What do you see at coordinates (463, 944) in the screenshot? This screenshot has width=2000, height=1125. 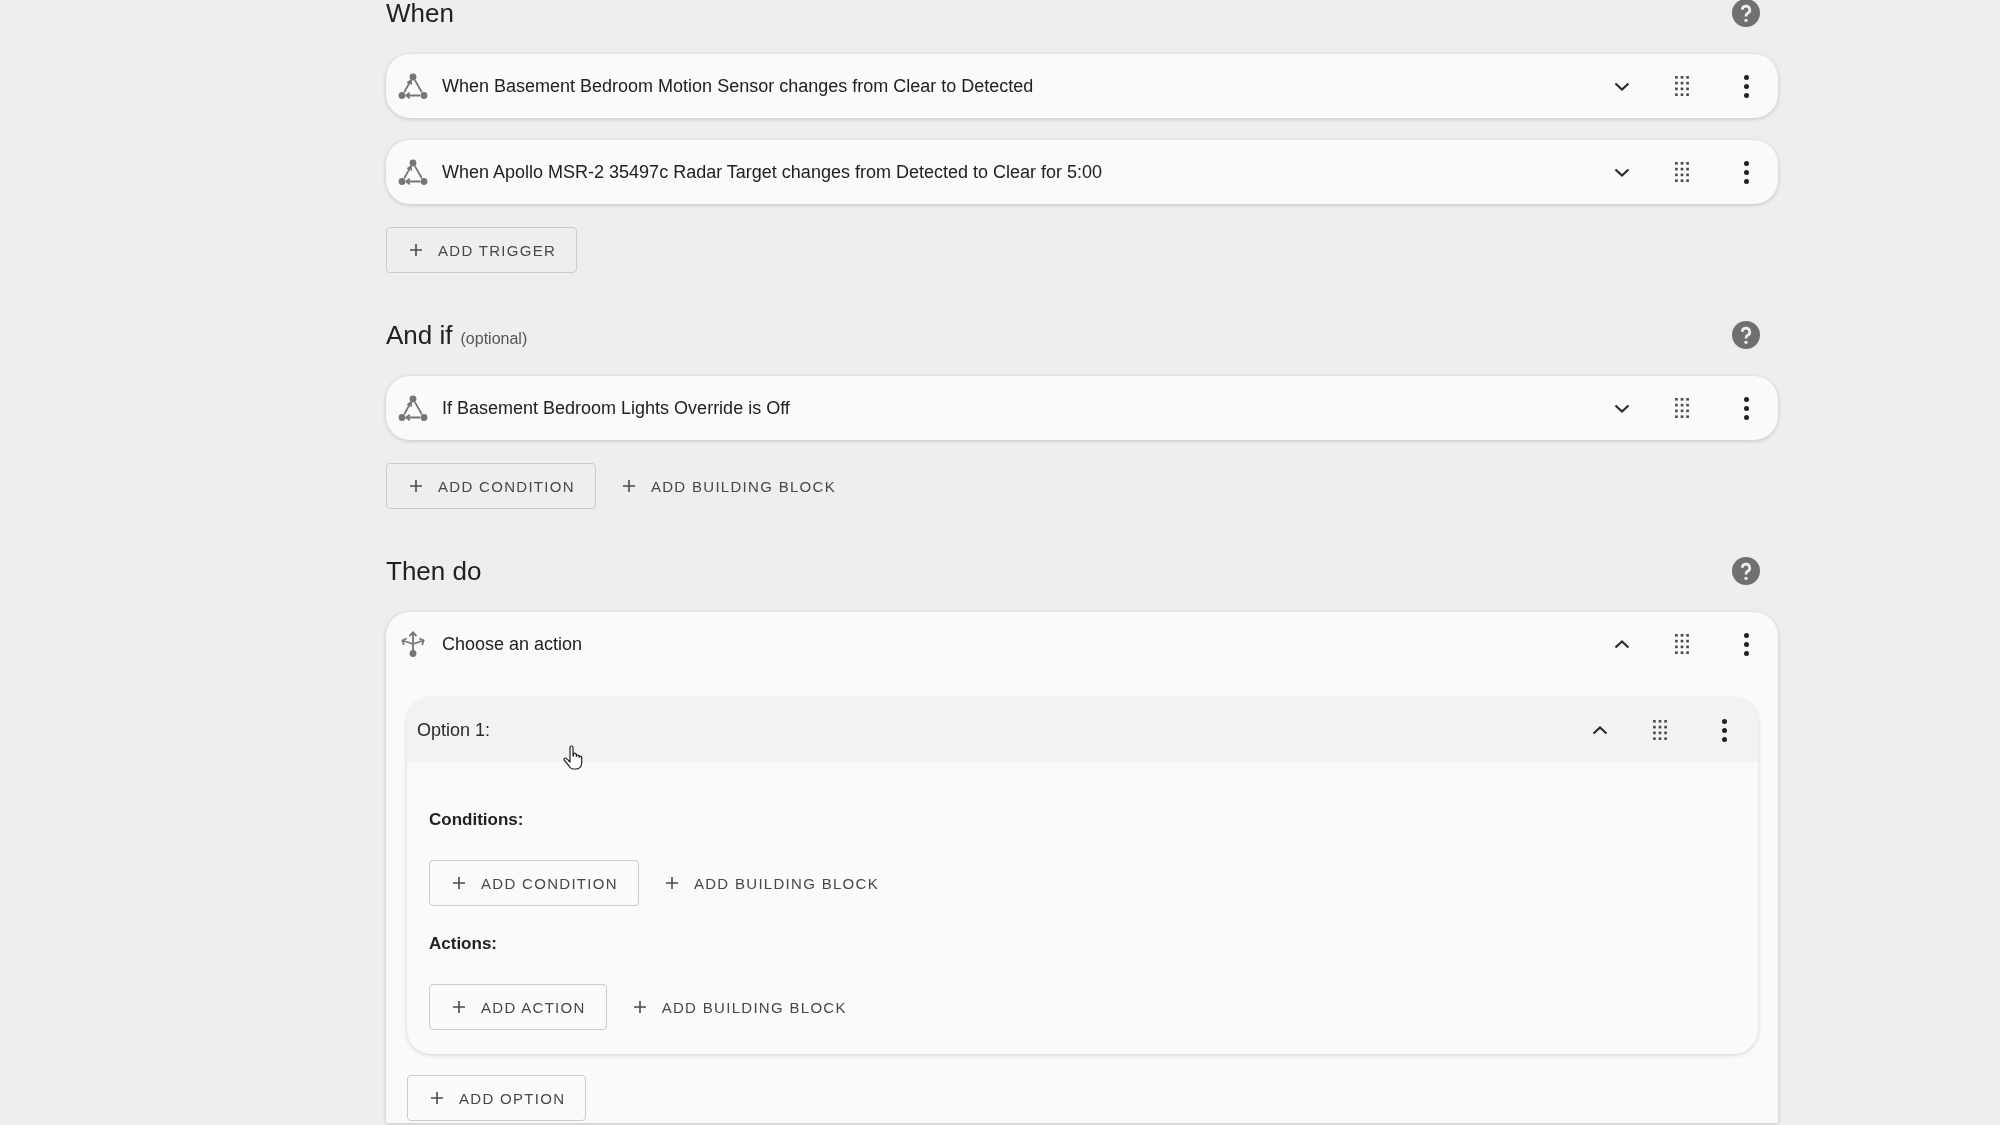 I see `group-label: Actions:` at bounding box center [463, 944].